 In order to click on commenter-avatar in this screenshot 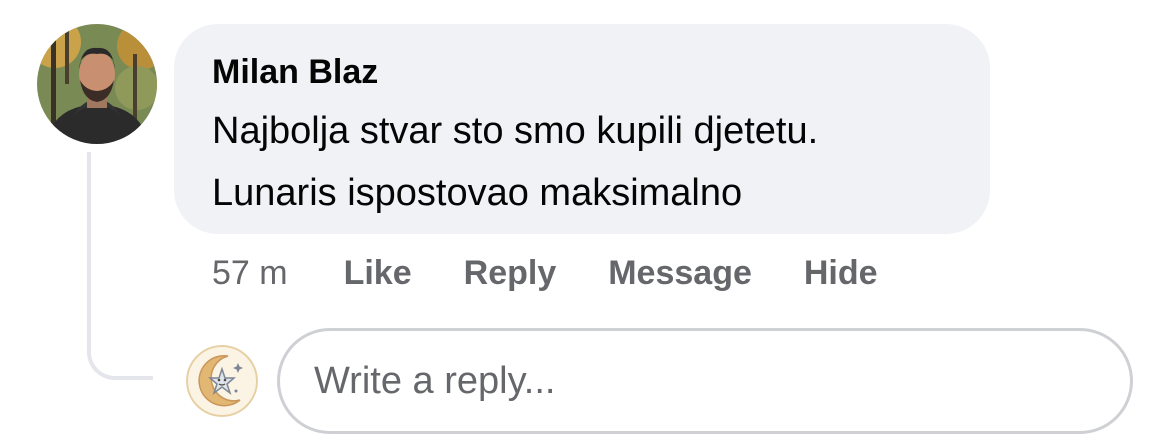, I will do `click(97, 84)`.